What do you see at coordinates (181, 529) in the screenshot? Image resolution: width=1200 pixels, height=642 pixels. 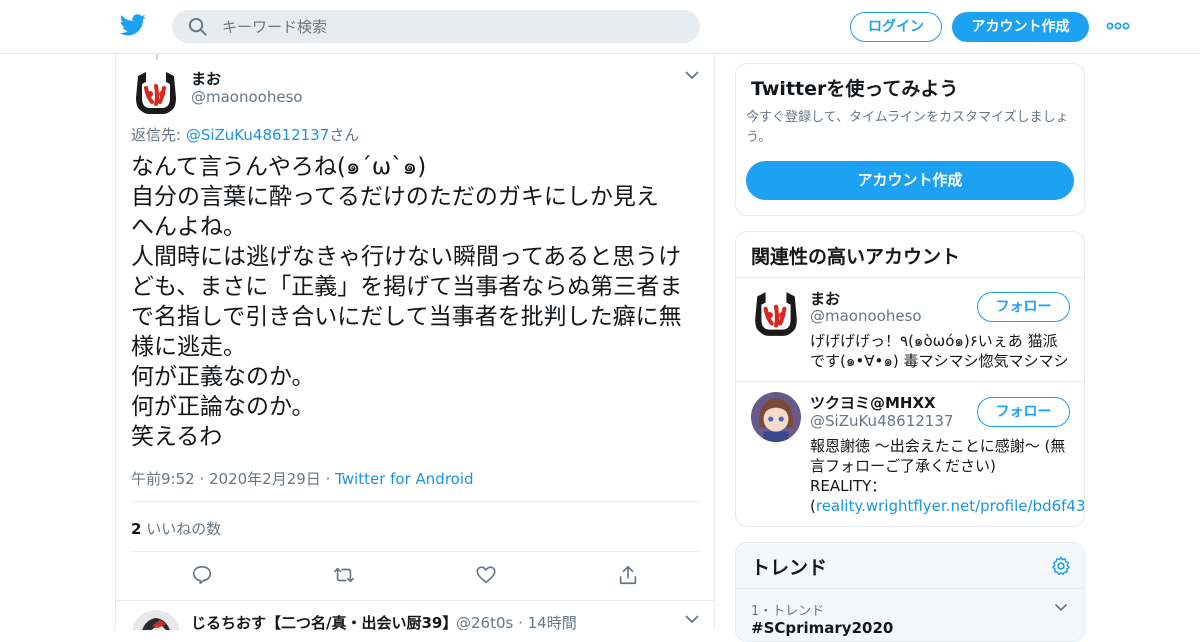 I see `like-count-label: いいねの数` at bounding box center [181, 529].